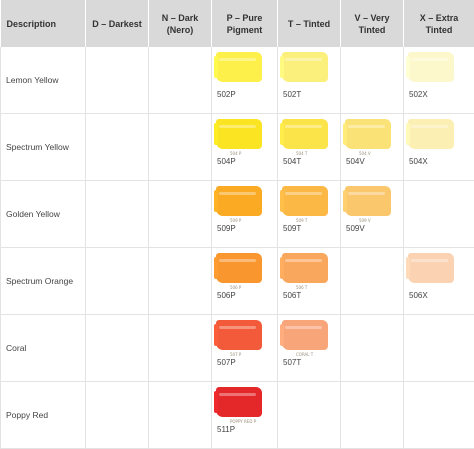 The image size is (474, 449). I want to click on header-pure-pigment: P – Pure Pigment, so click(245, 23).